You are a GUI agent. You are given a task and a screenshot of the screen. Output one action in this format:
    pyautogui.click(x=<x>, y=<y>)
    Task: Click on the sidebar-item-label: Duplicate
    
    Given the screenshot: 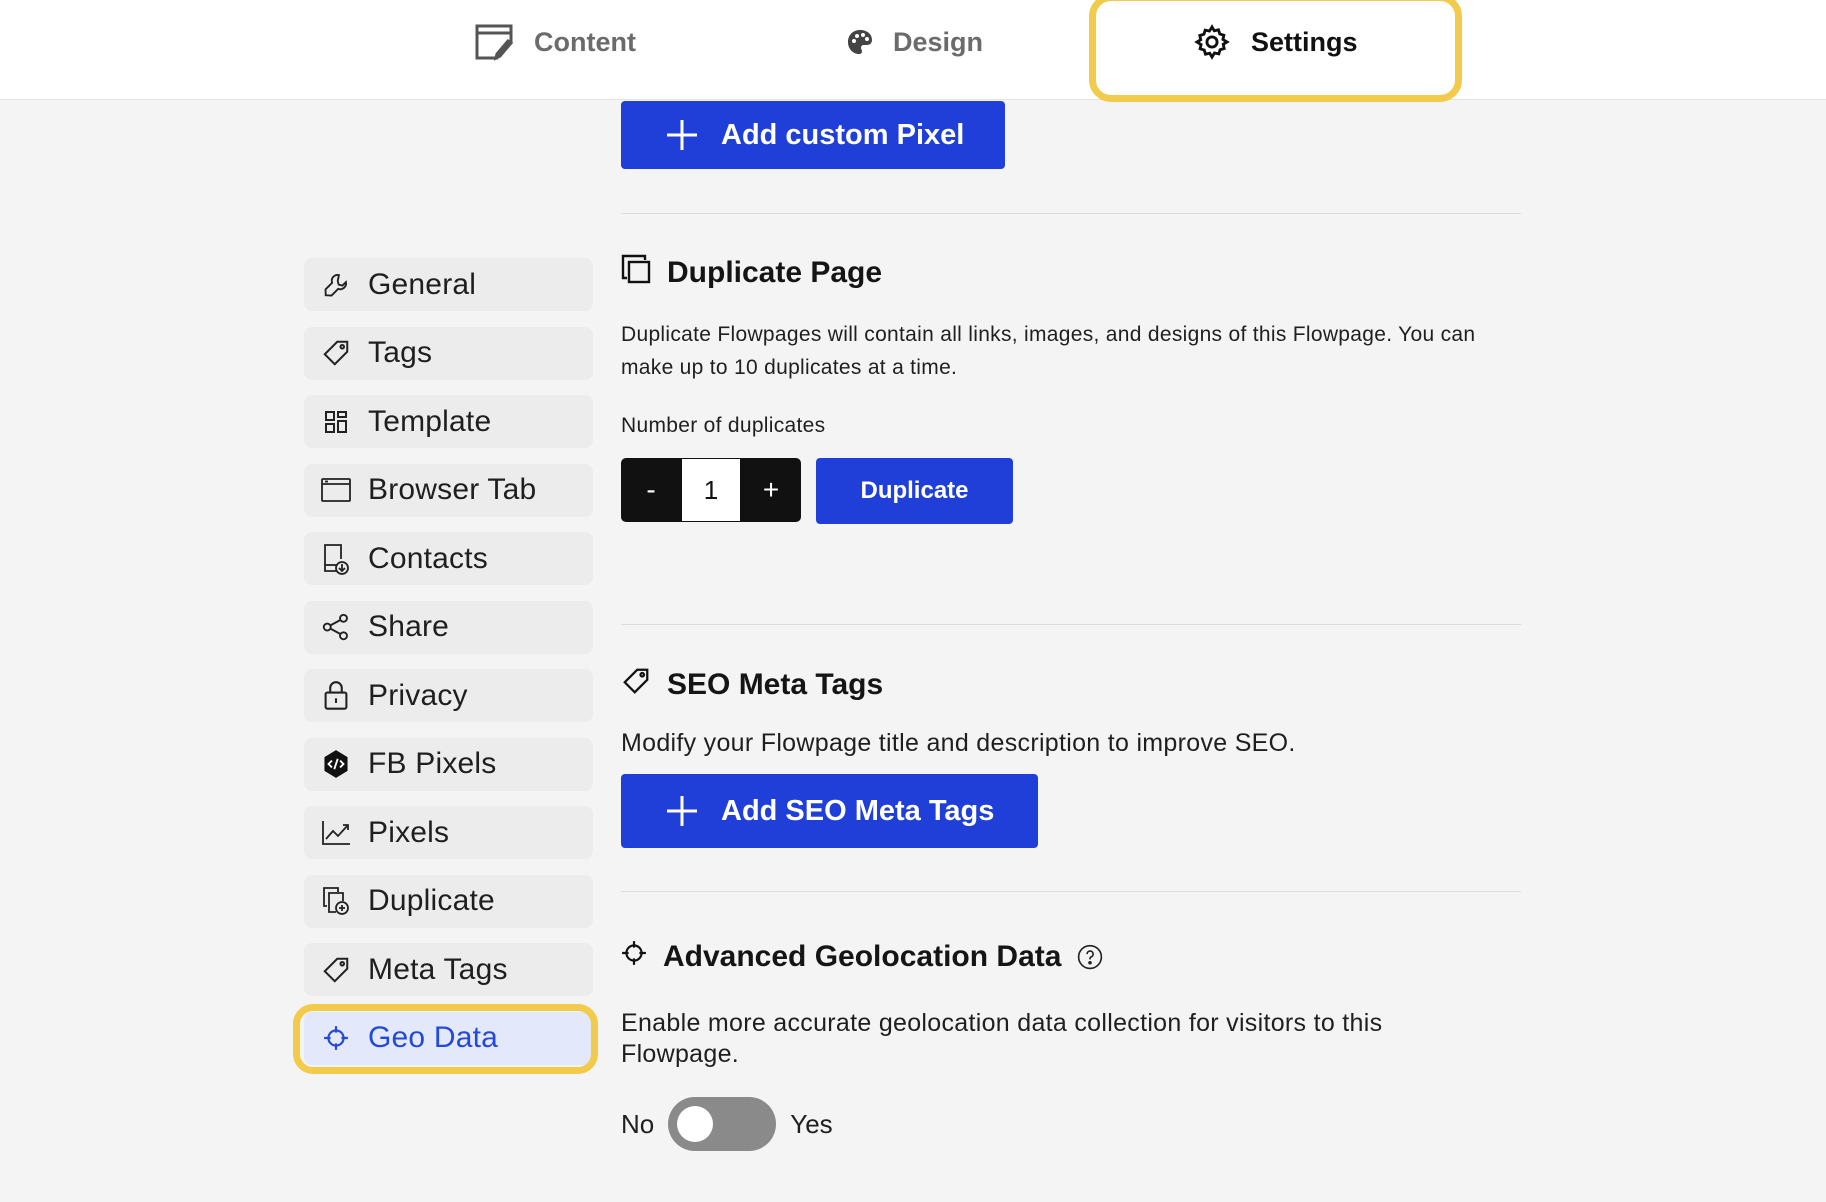 What is the action you would take?
    pyautogui.click(x=431, y=900)
    